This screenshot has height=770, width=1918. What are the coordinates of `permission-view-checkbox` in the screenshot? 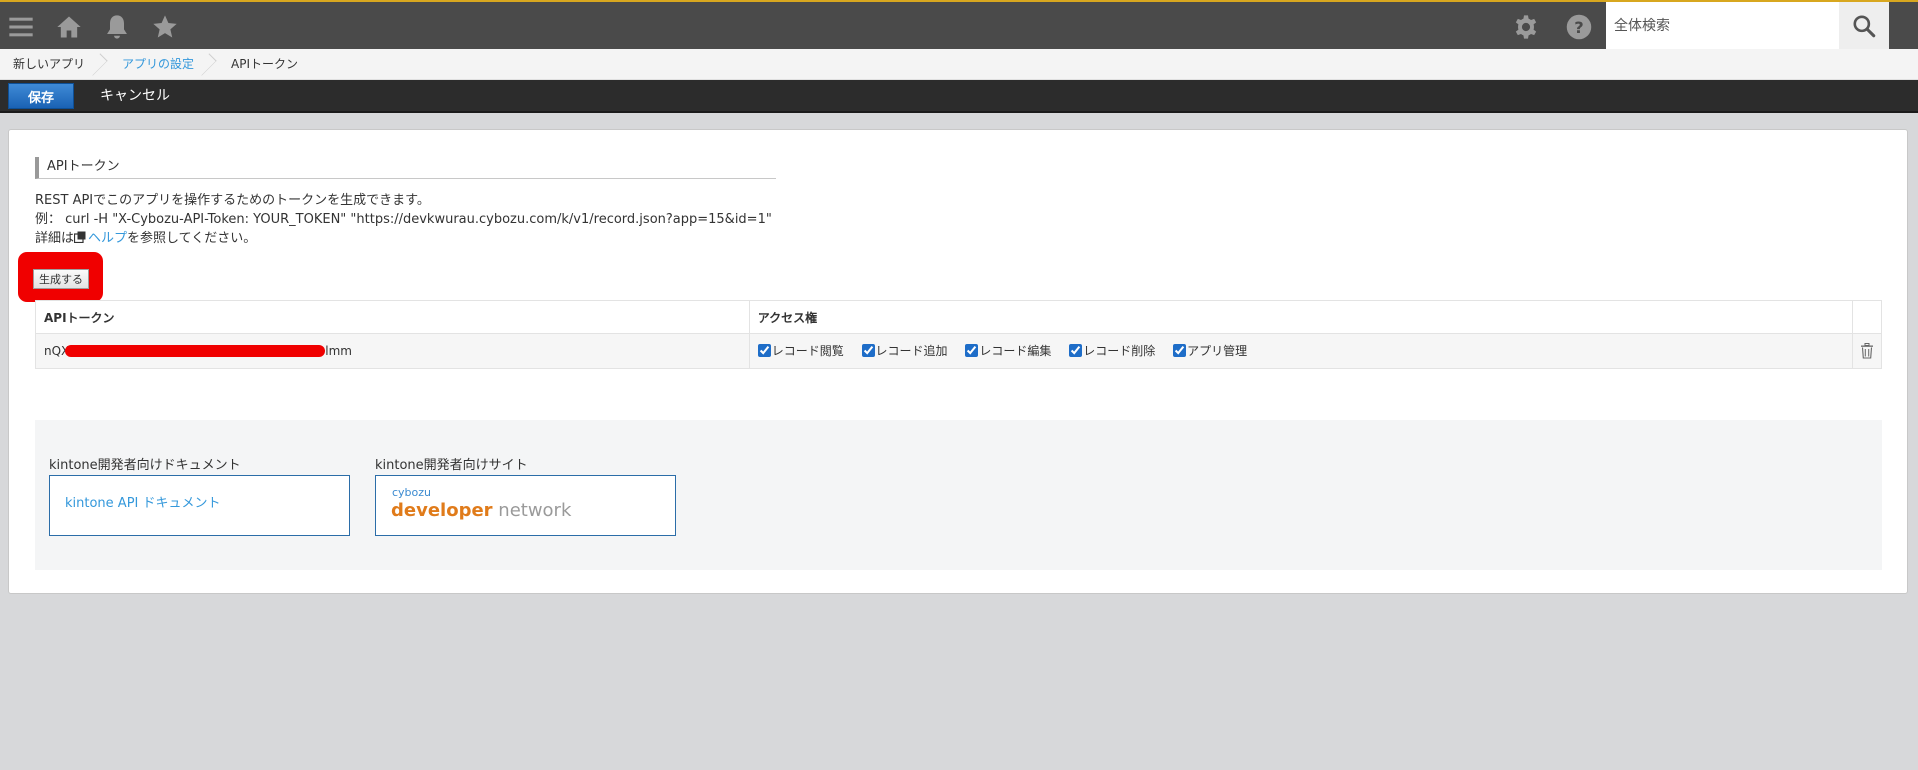 It's located at (764, 350).